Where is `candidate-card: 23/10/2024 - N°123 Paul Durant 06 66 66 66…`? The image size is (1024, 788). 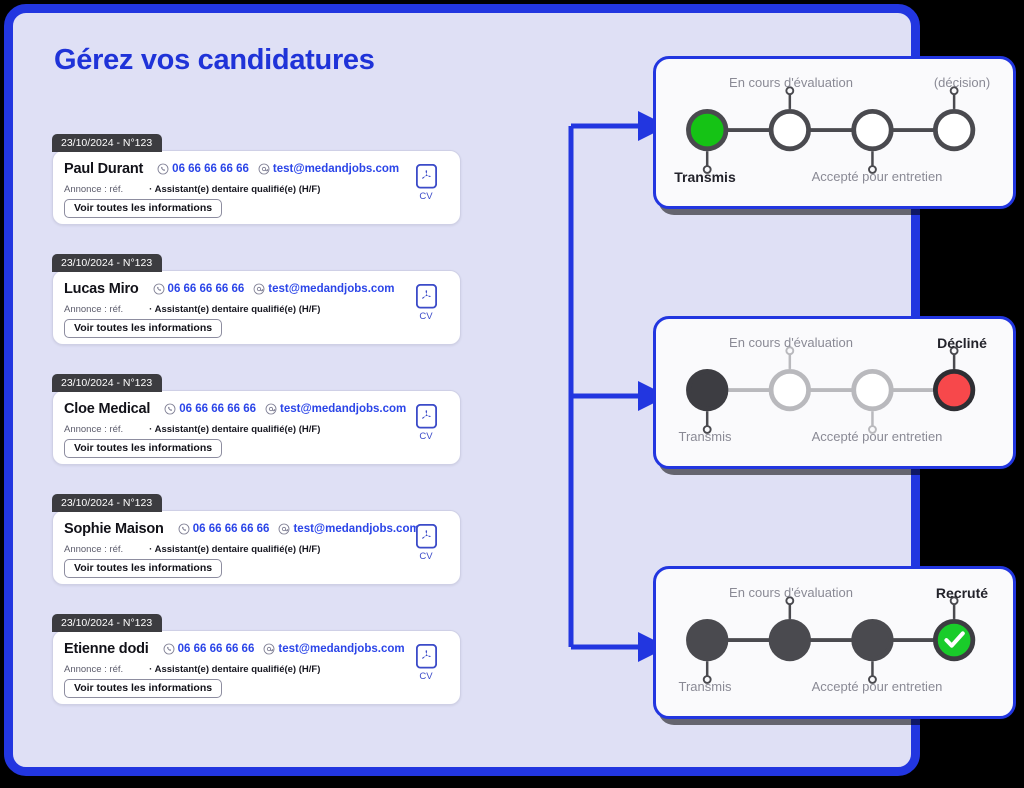
candidate-card: 23/10/2024 - N°123 Paul Durant 06 66 66 66… is located at coordinates (258, 179).